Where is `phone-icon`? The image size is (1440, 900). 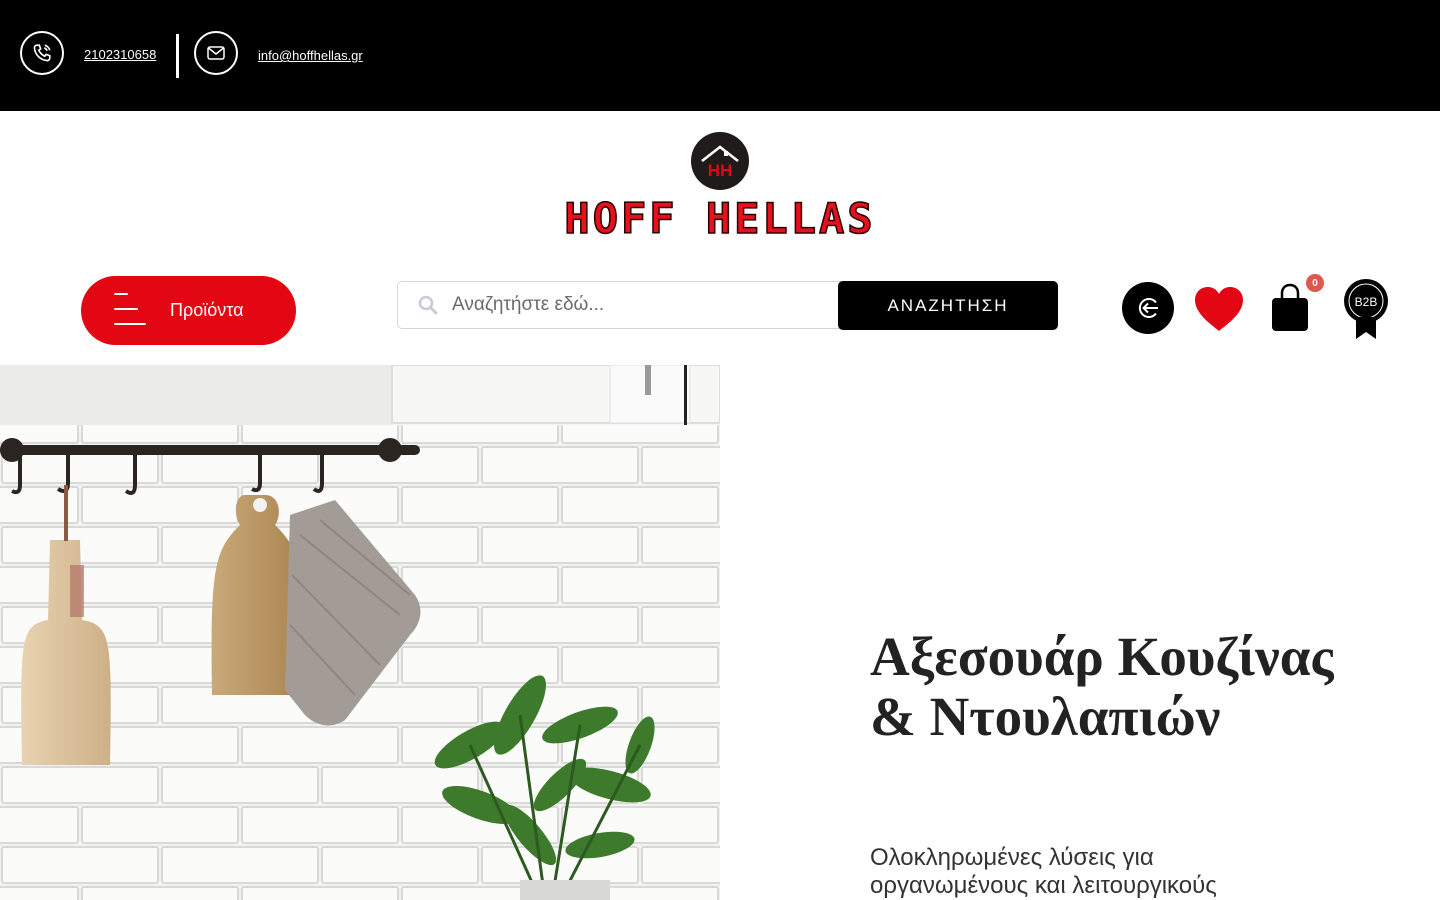 phone-icon is located at coordinates (42, 53).